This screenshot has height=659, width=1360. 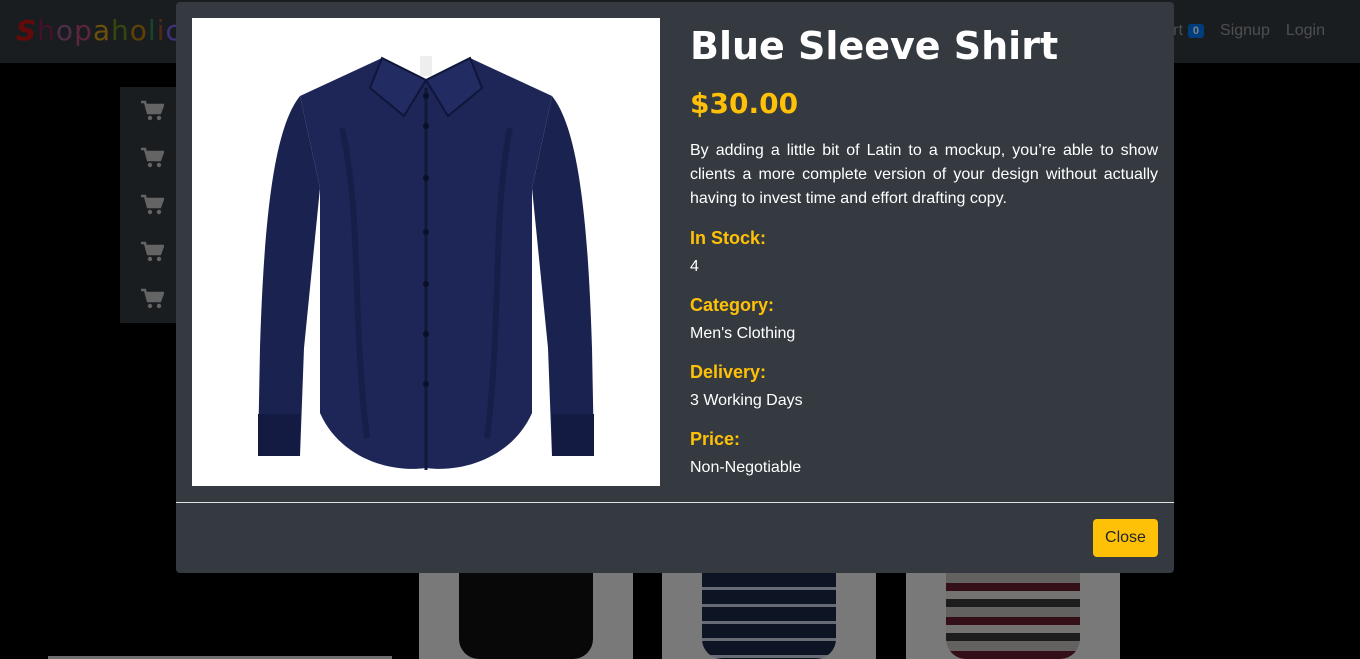 What do you see at coordinates (744, 103) in the screenshot?
I see `product-price: $30.00` at bounding box center [744, 103].